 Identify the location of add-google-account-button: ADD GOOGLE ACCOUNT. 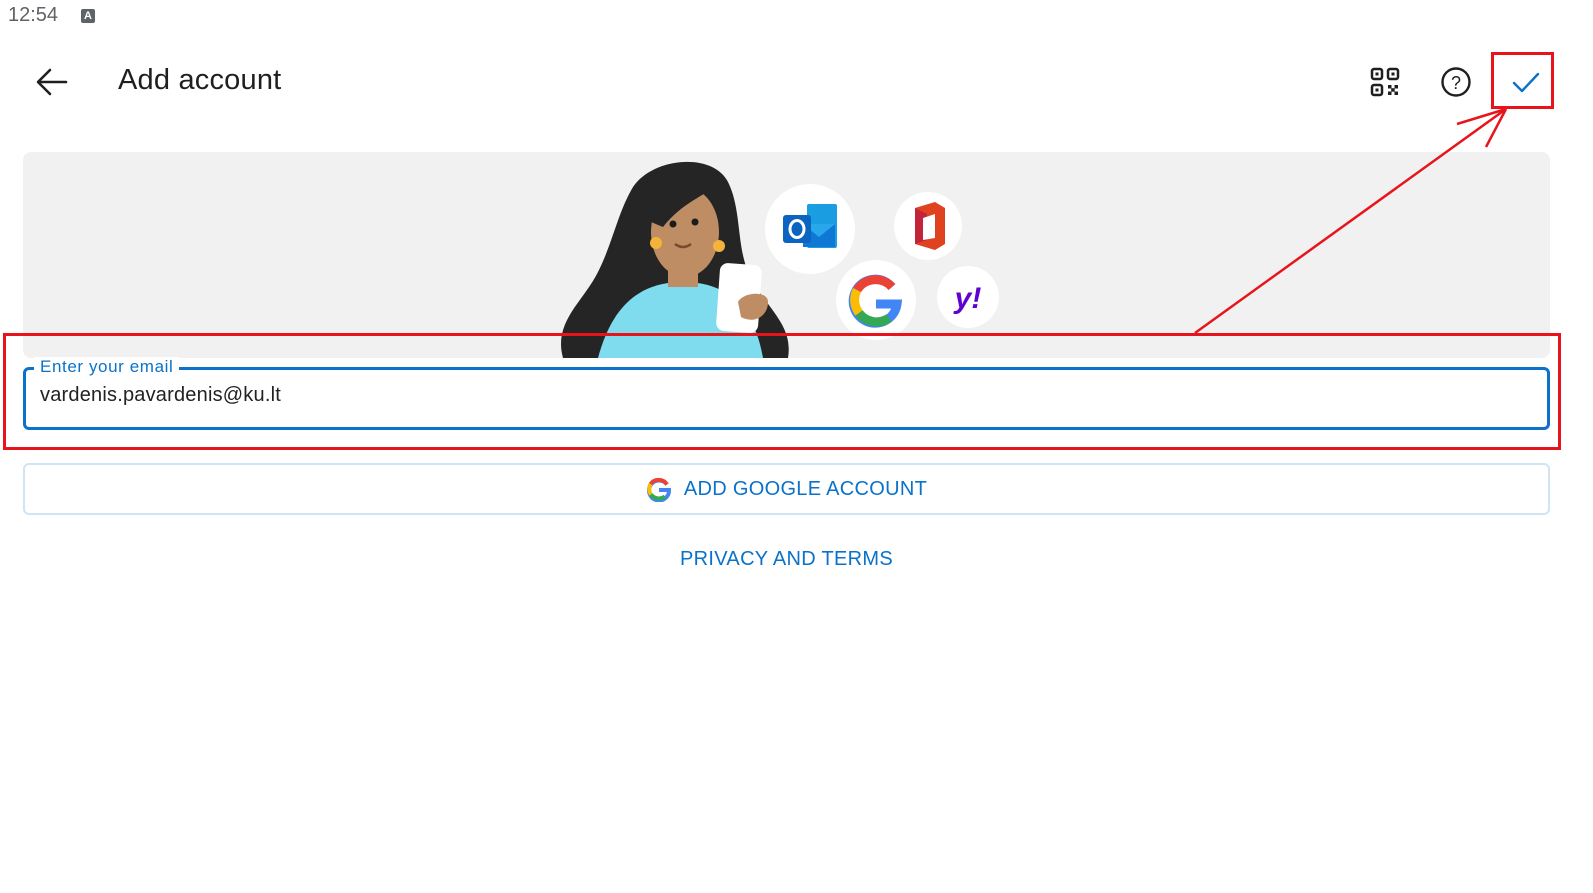
(786, 489).